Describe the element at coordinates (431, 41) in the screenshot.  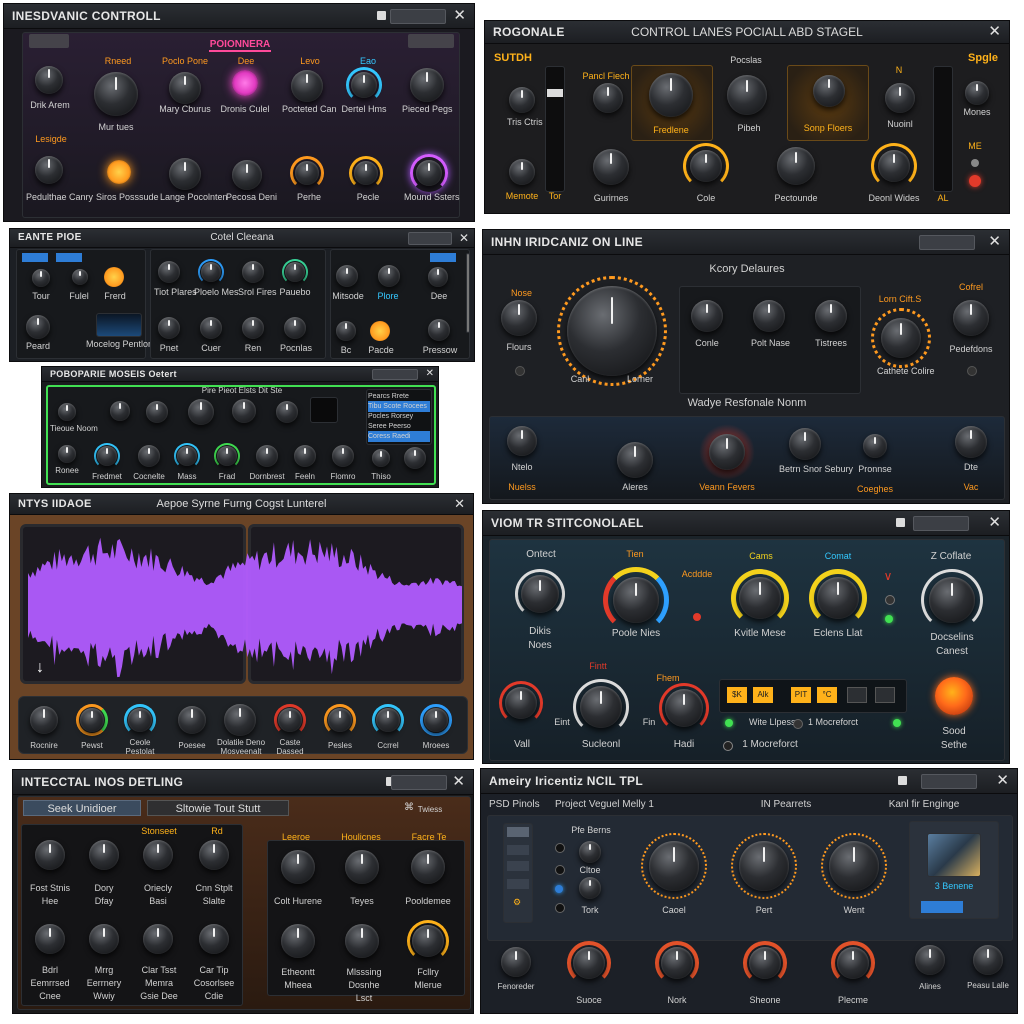
I see `top-right-button` at that location.